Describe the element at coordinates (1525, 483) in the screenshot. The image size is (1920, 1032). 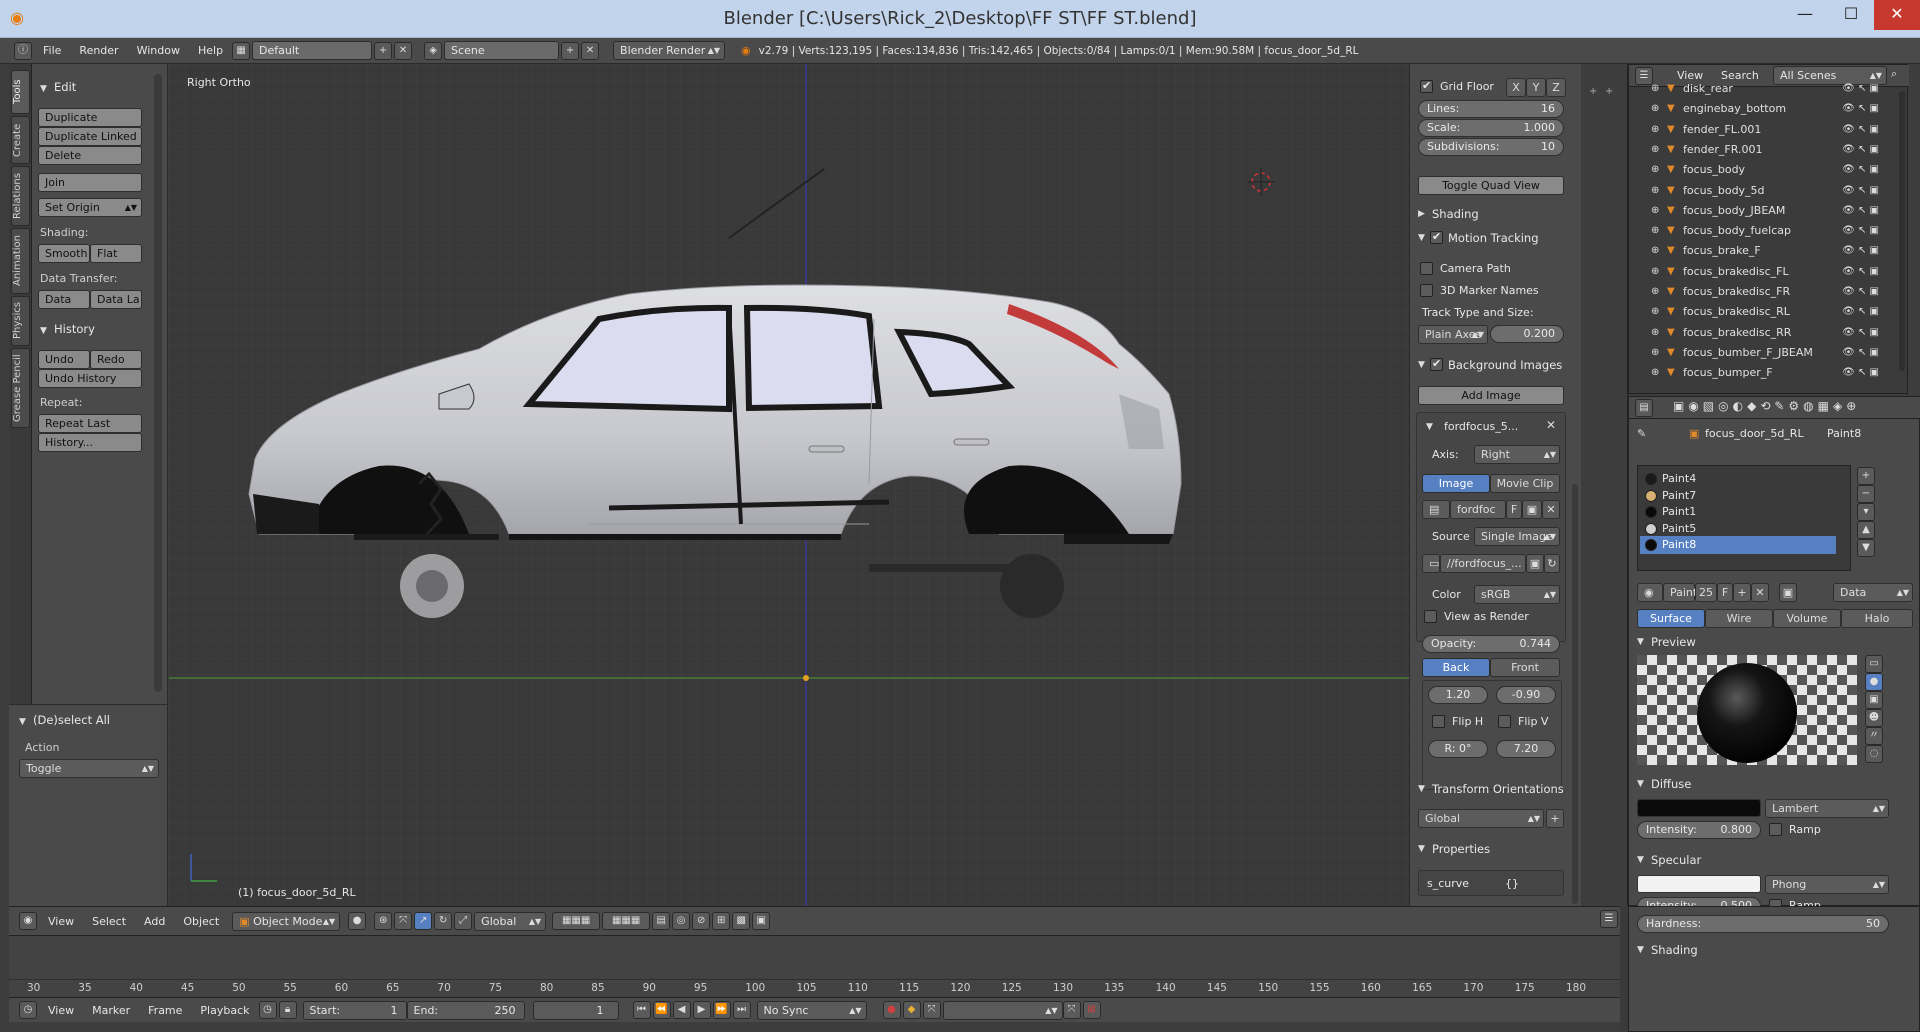
I see `movie-clip-tab: Movie Clip` at that location.